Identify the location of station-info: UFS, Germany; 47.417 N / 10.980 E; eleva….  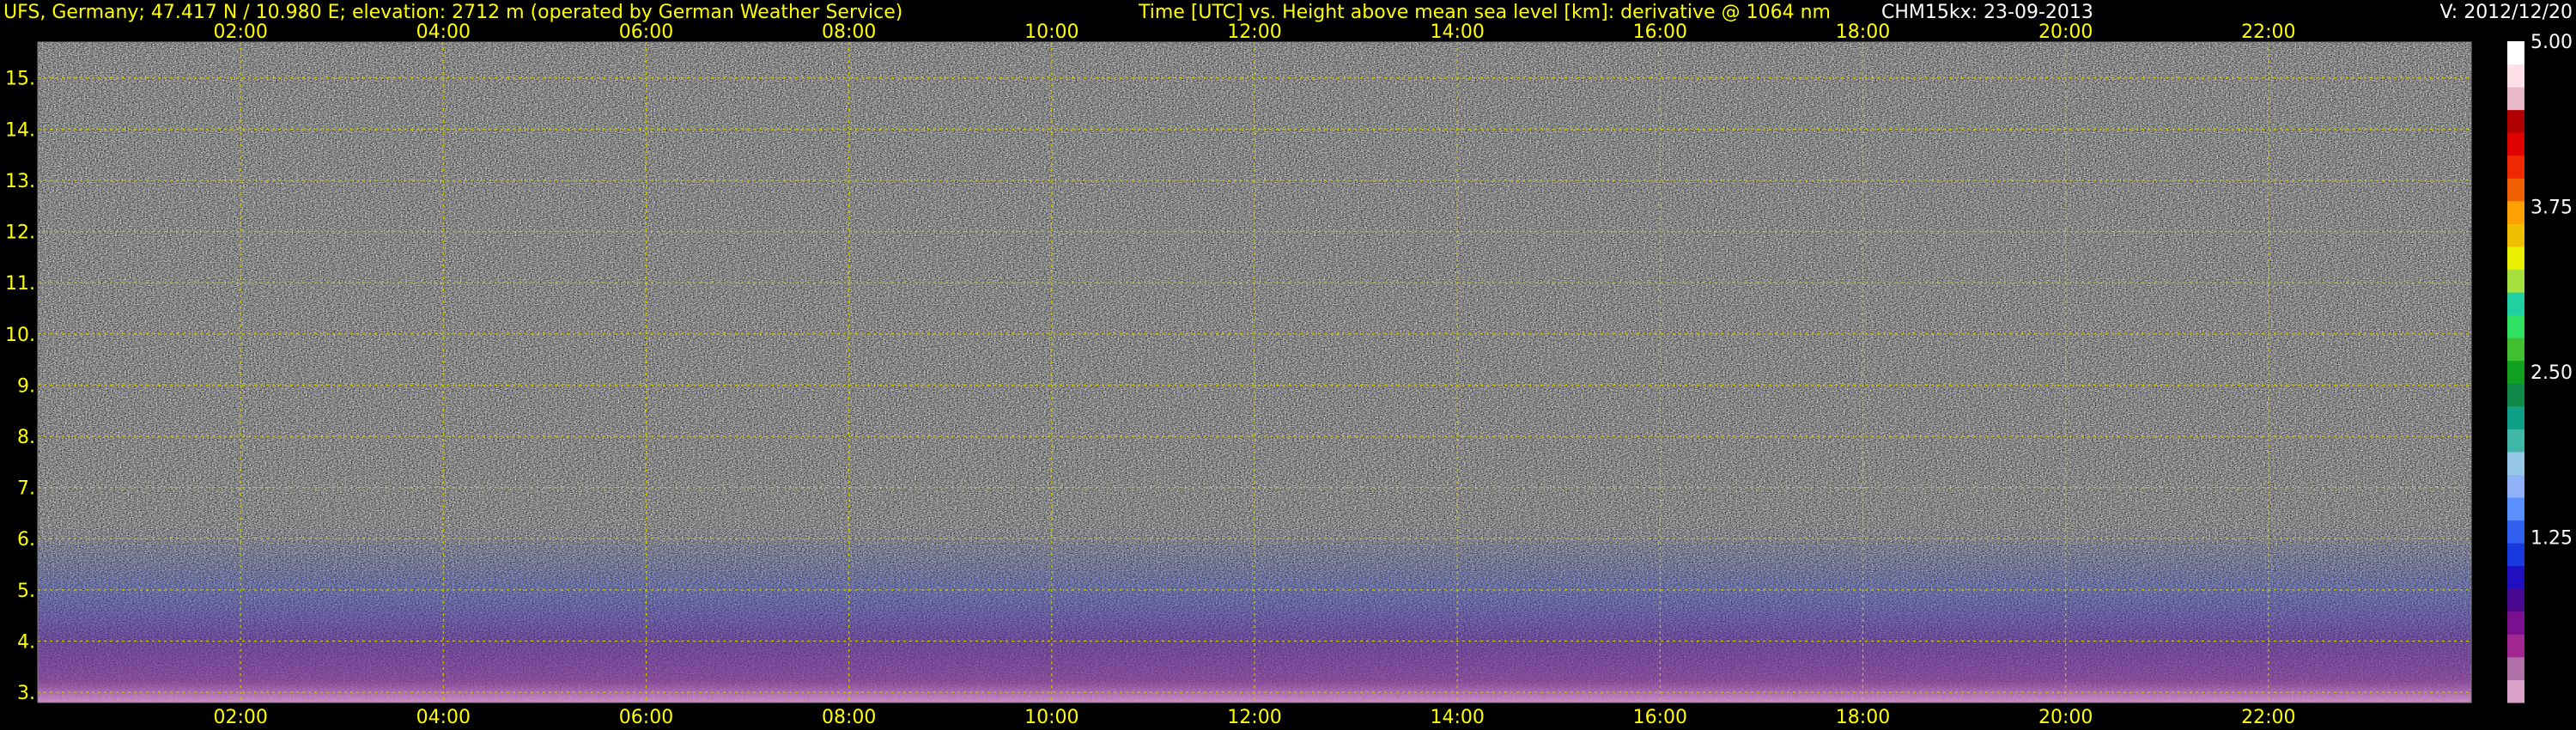
(452, 12).